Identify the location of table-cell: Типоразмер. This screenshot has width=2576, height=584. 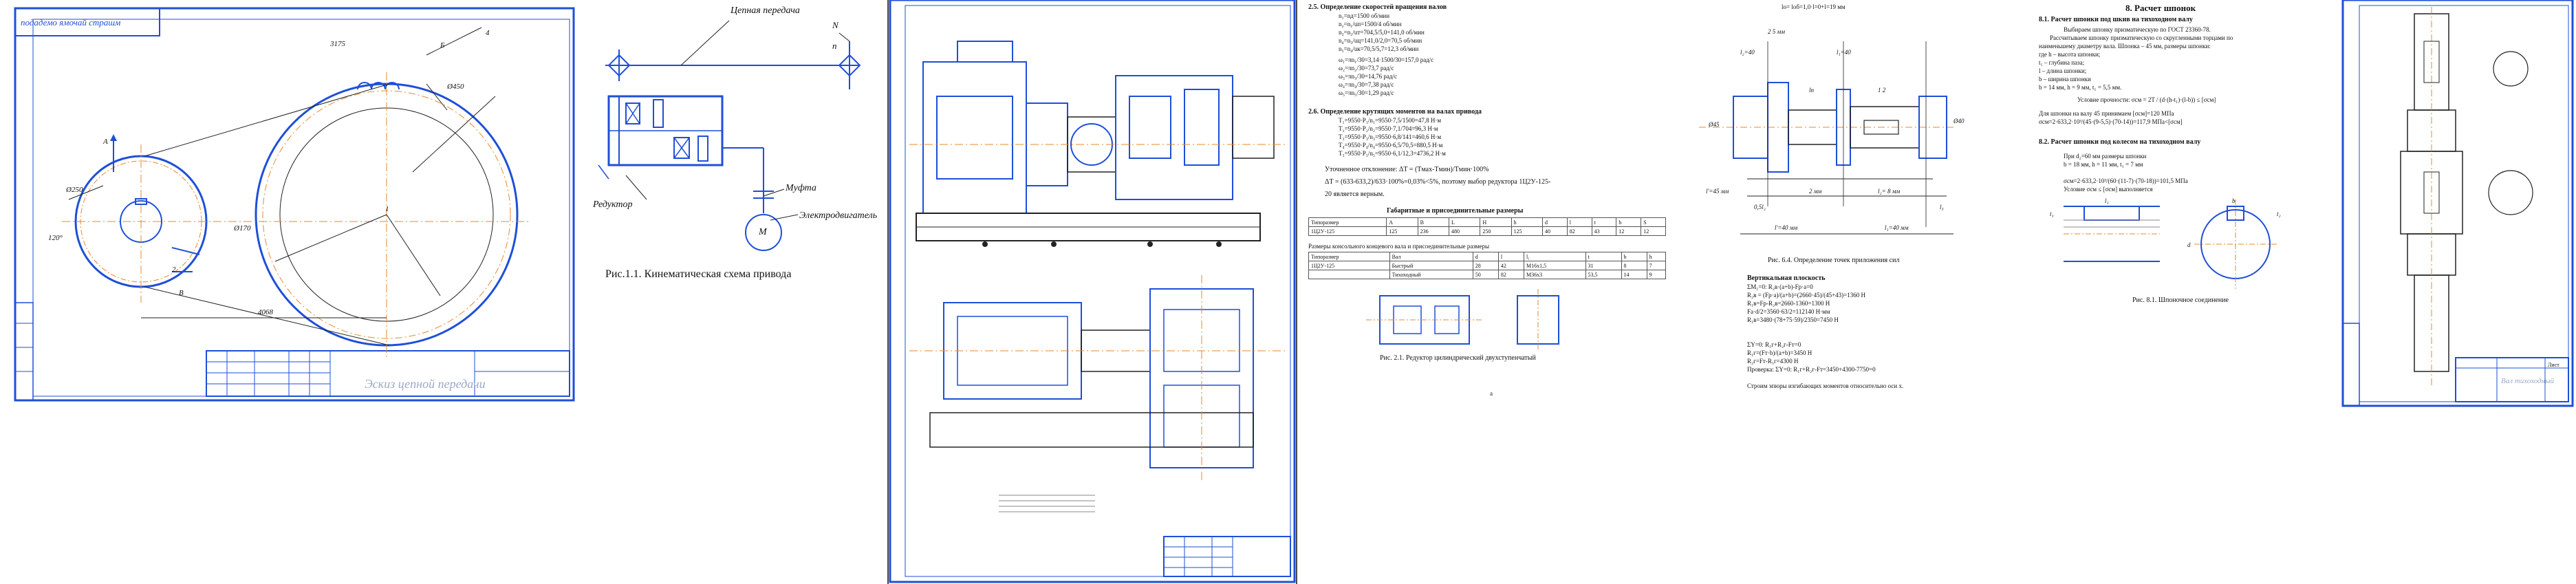
(1347, 222).